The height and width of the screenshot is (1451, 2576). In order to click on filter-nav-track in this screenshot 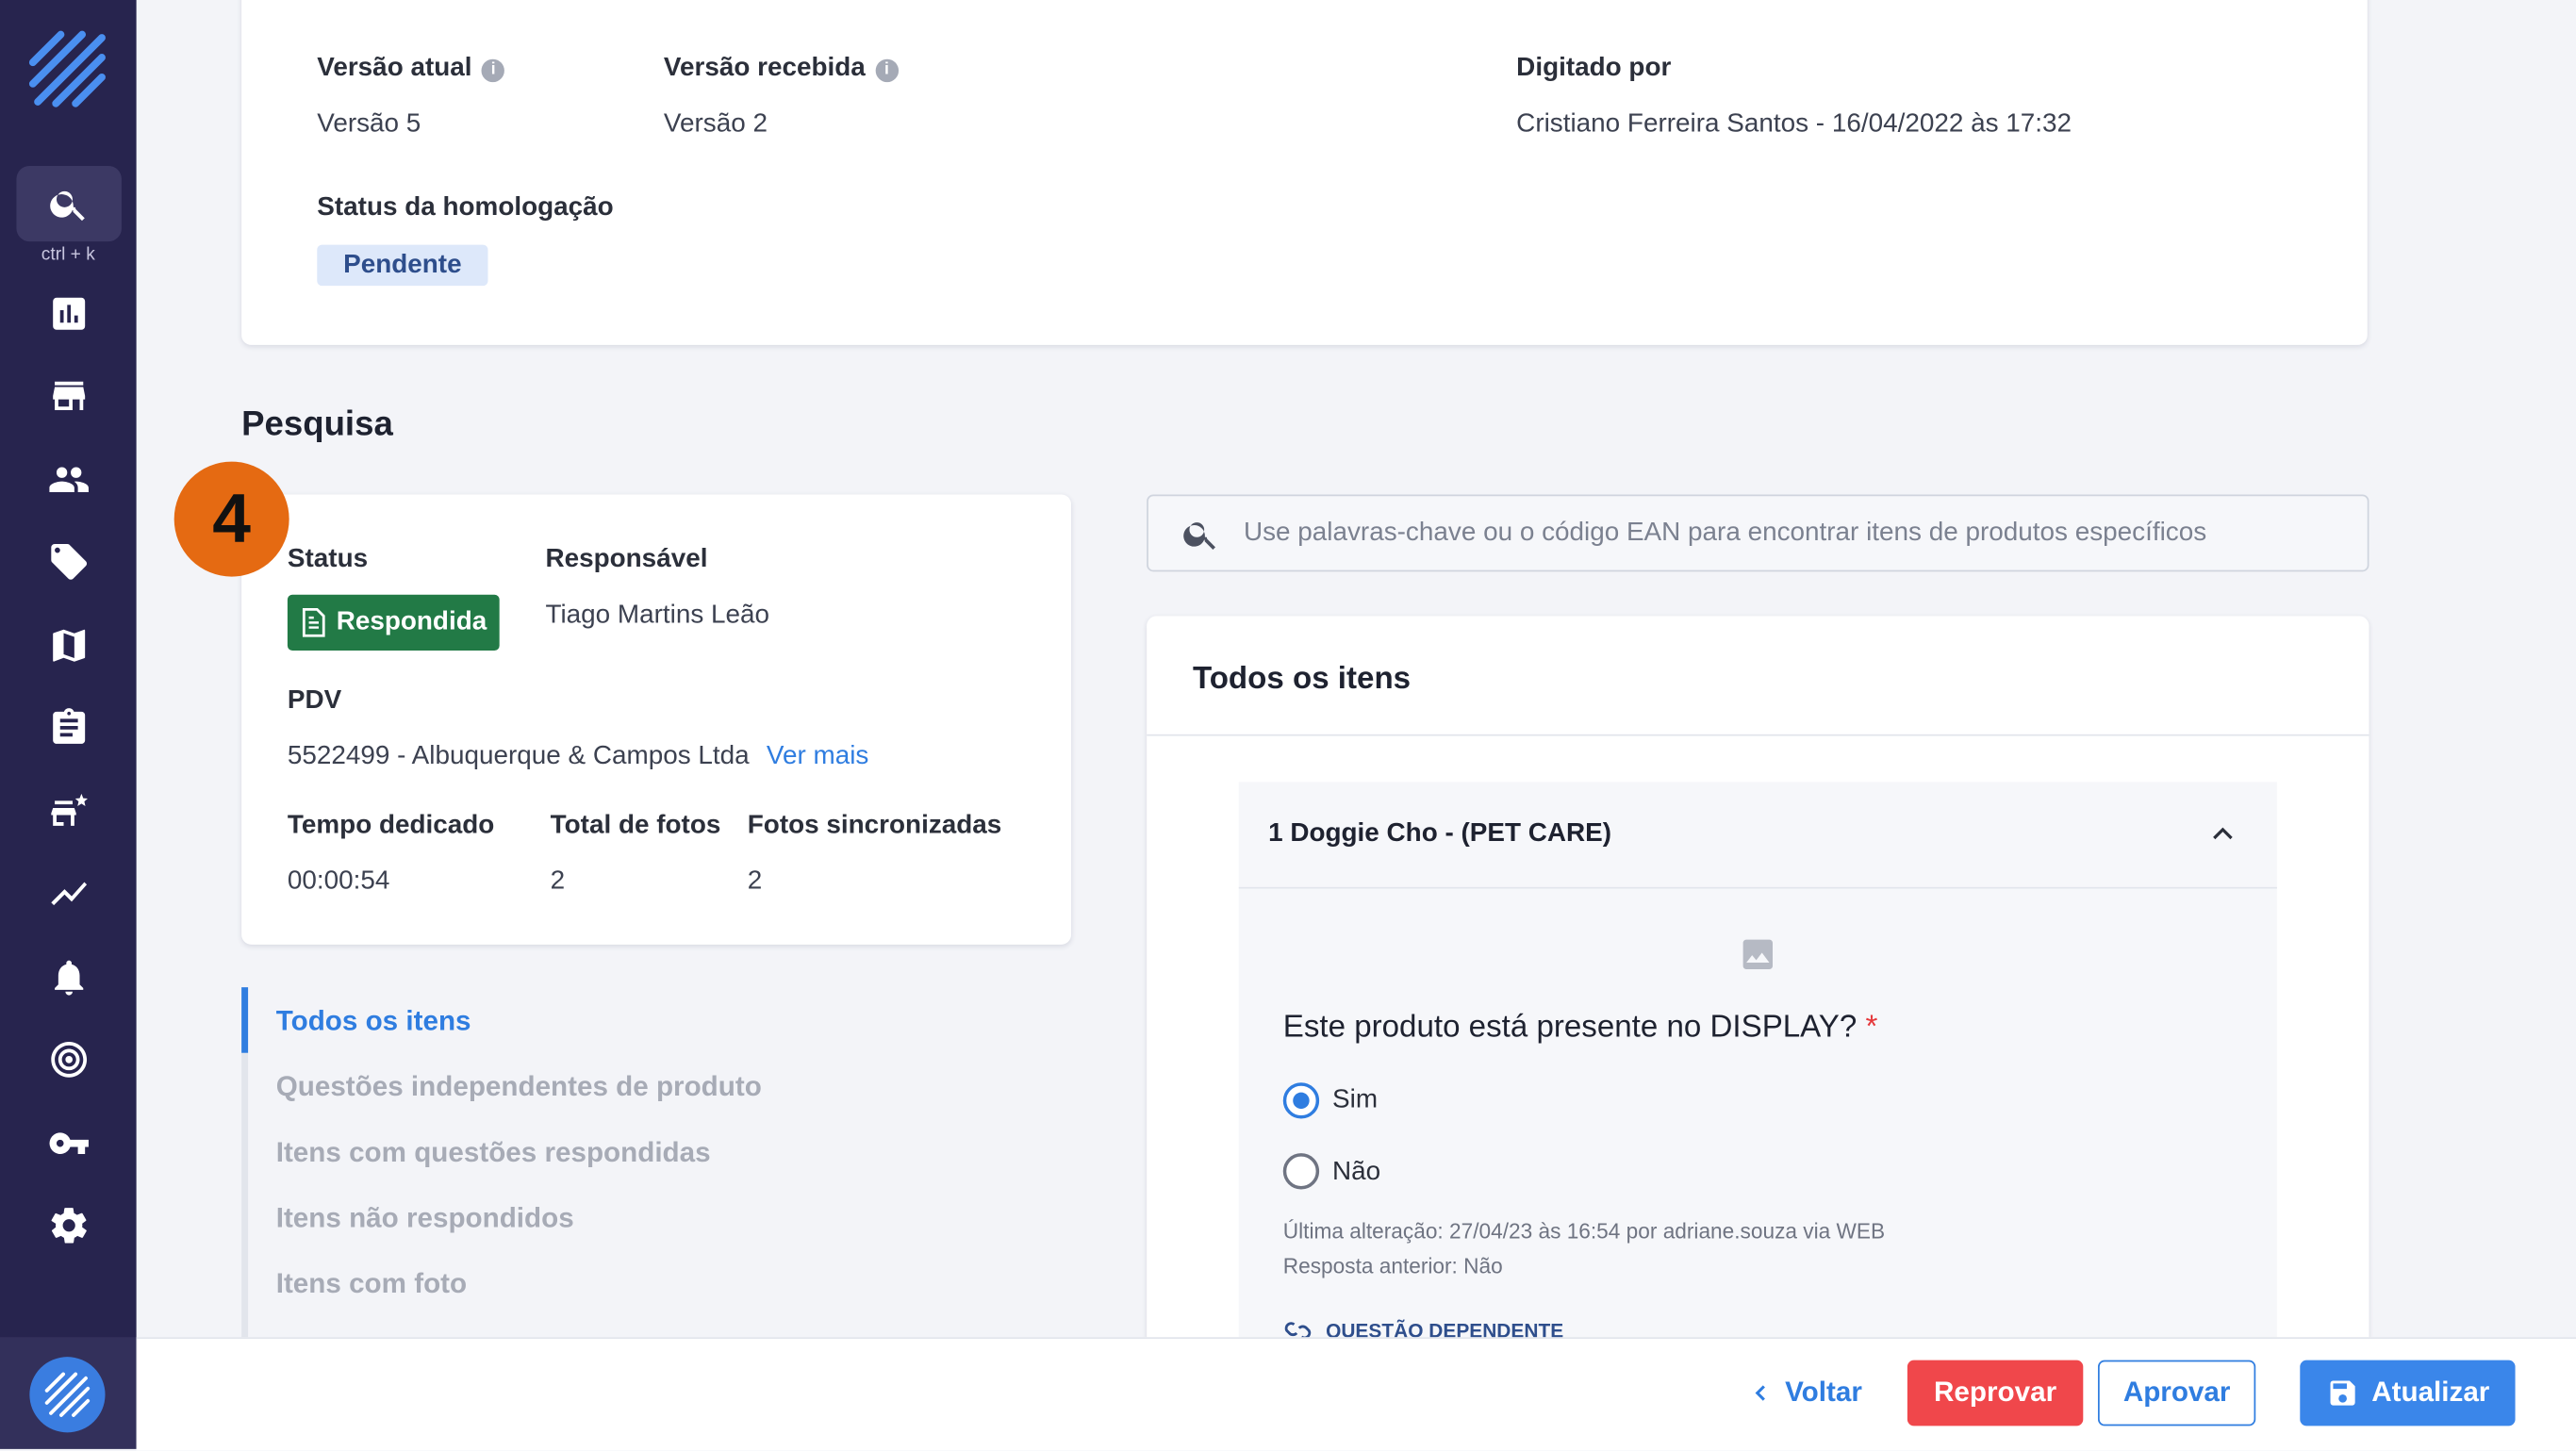, I will do `click(245, 1195)`.